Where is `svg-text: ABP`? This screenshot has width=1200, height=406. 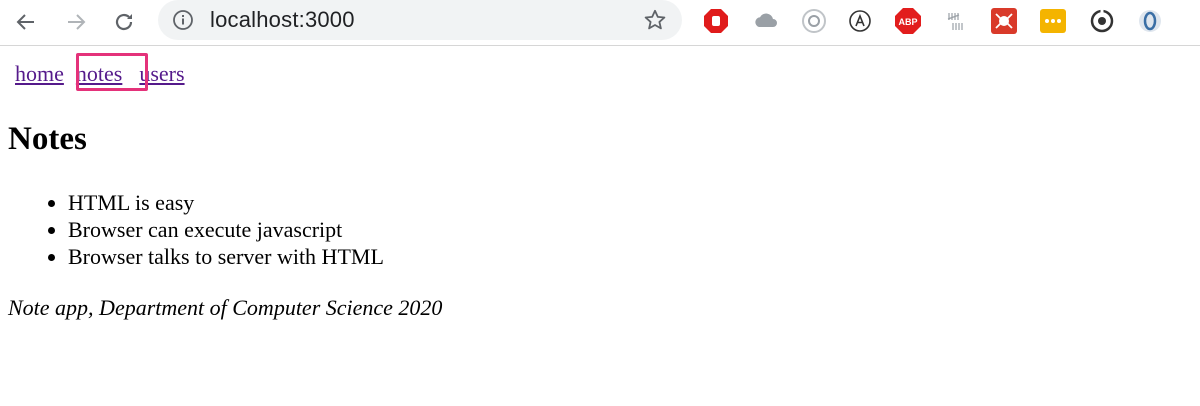 svg-text: ABP is located at coordinates (907, 22).